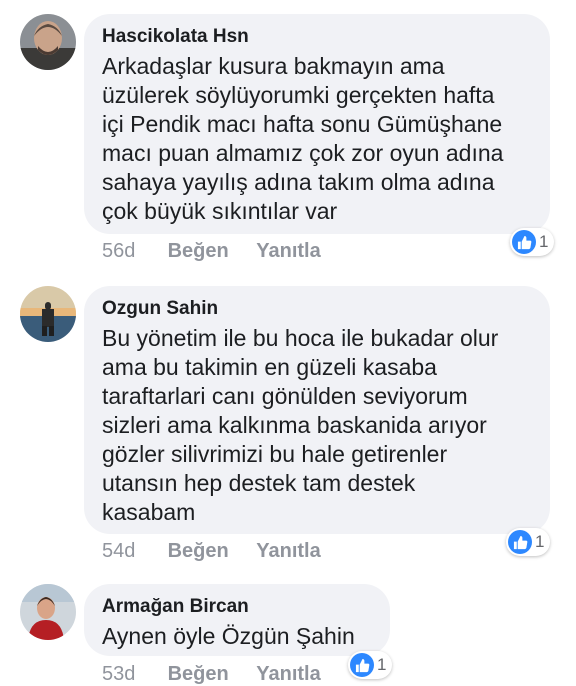 The width and height of the screenshot is (576, 686). I want to click on comment-text-line: Aynen öyle Özgün Şahin, so click(228, 636).